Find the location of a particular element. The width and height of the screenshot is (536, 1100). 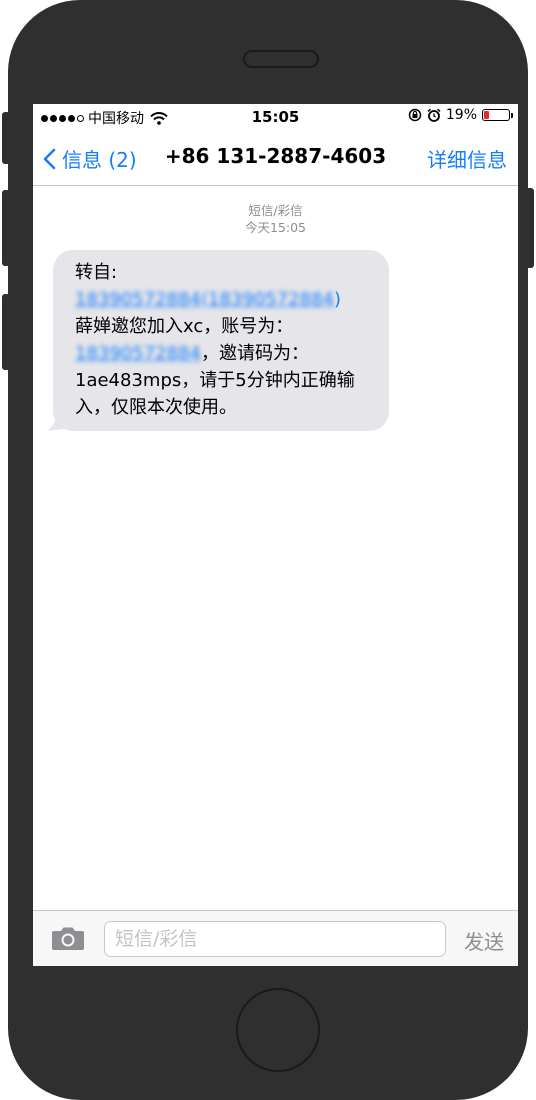

paren-open: ( is located at coordinates (204, 299).